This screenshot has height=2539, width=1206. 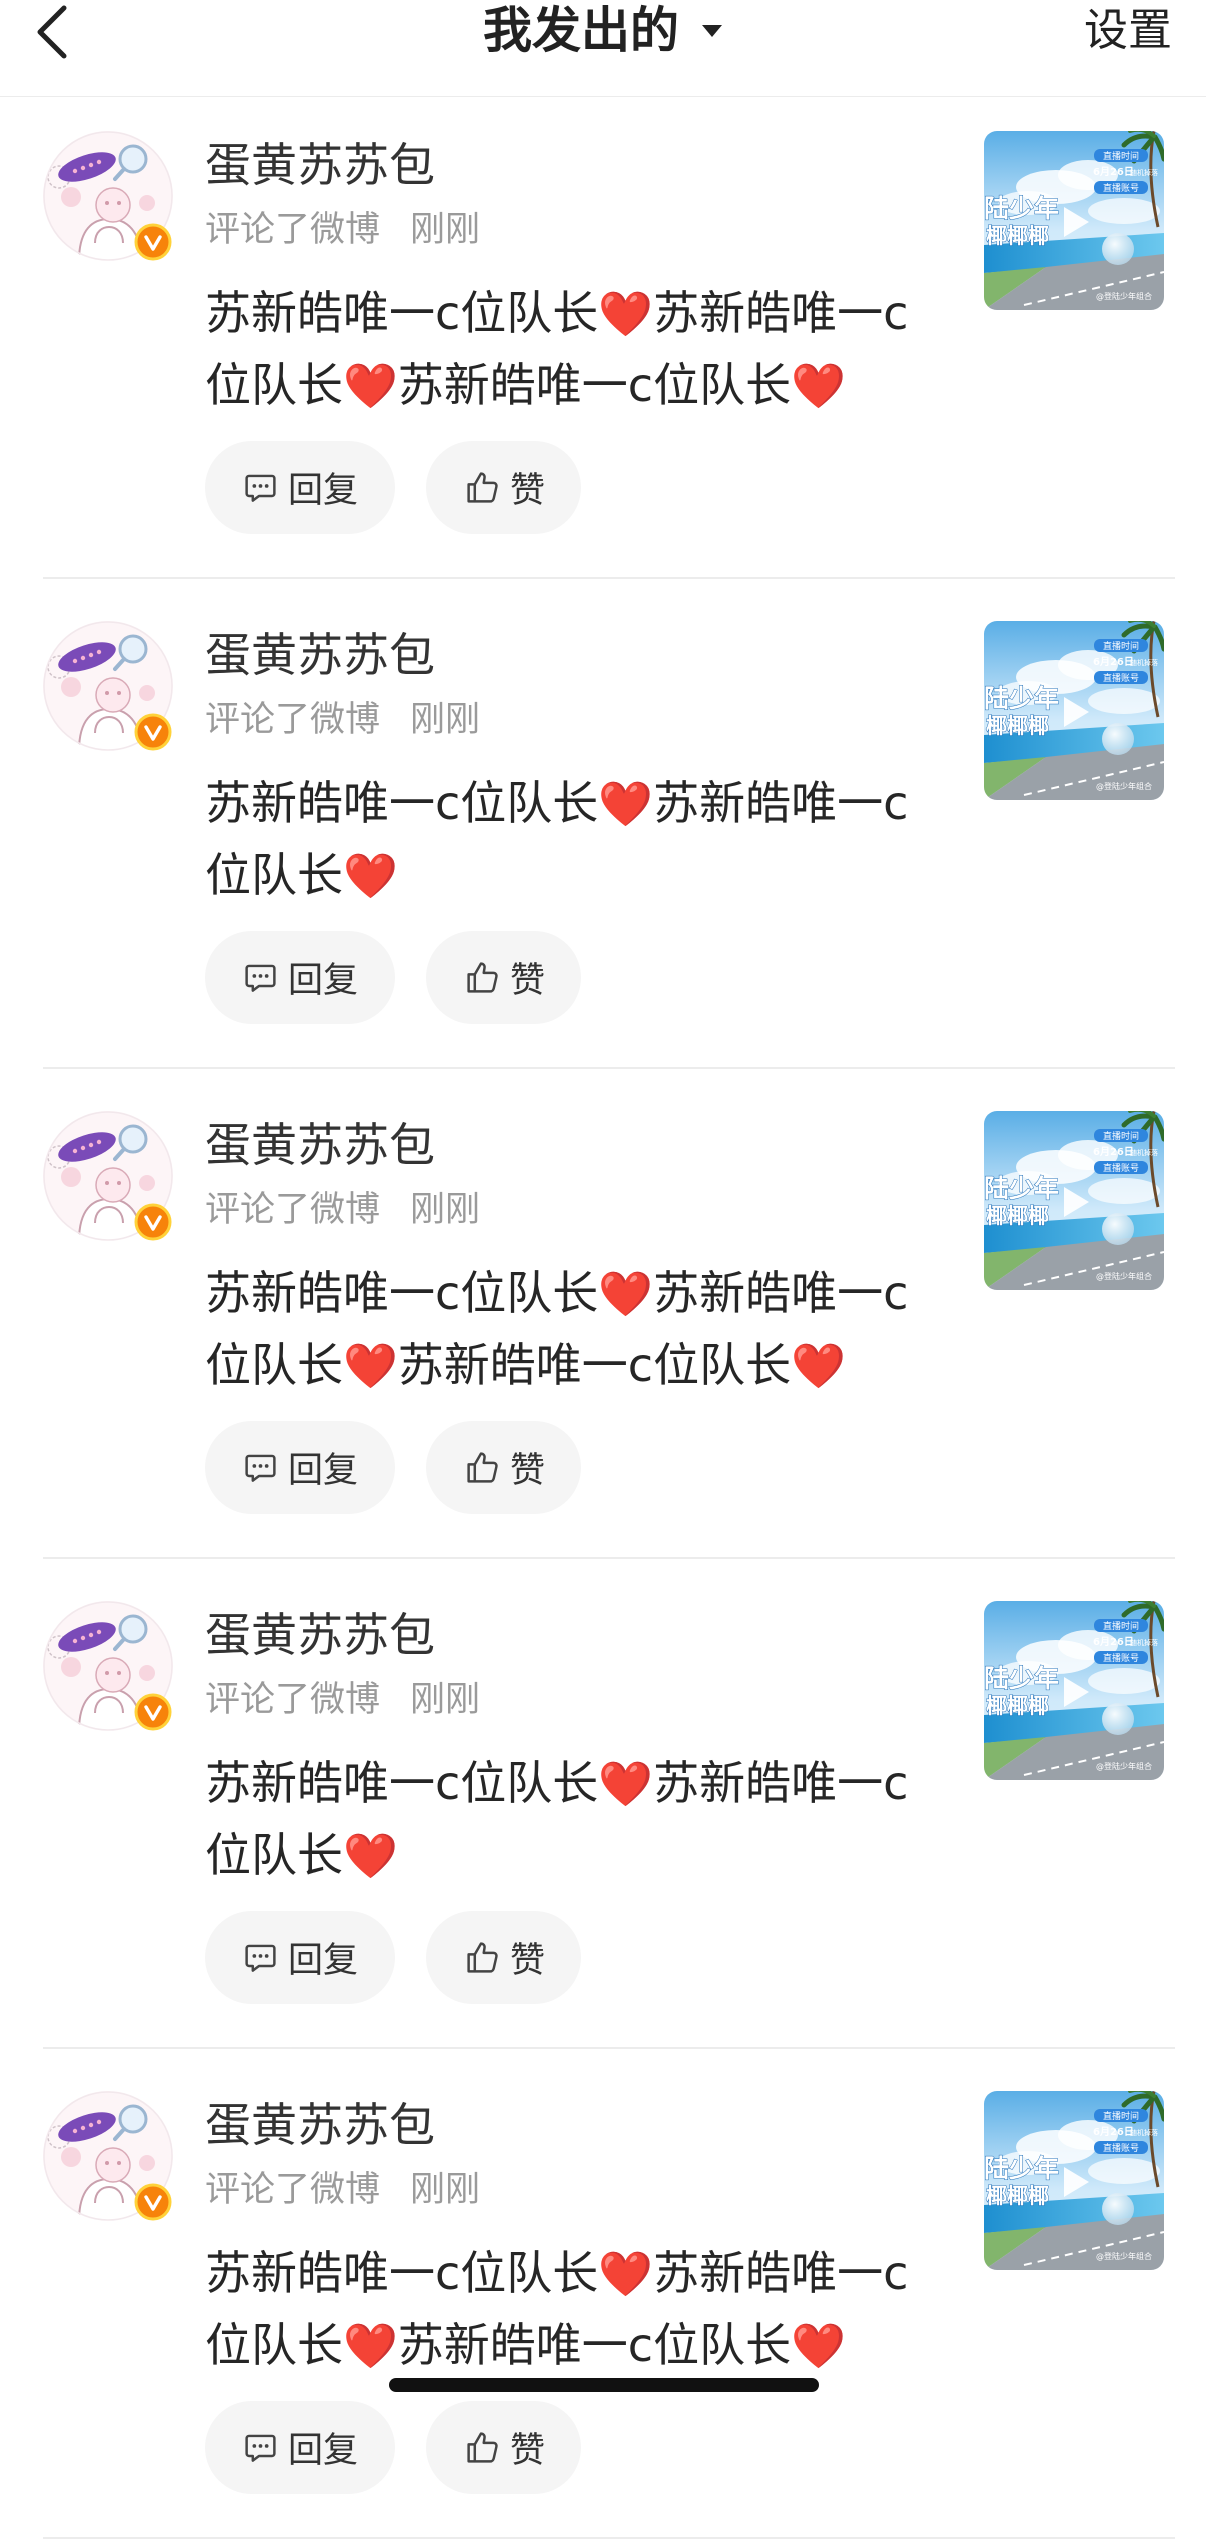 I want to click on caret-down-icon, so click(x=712, y=31).